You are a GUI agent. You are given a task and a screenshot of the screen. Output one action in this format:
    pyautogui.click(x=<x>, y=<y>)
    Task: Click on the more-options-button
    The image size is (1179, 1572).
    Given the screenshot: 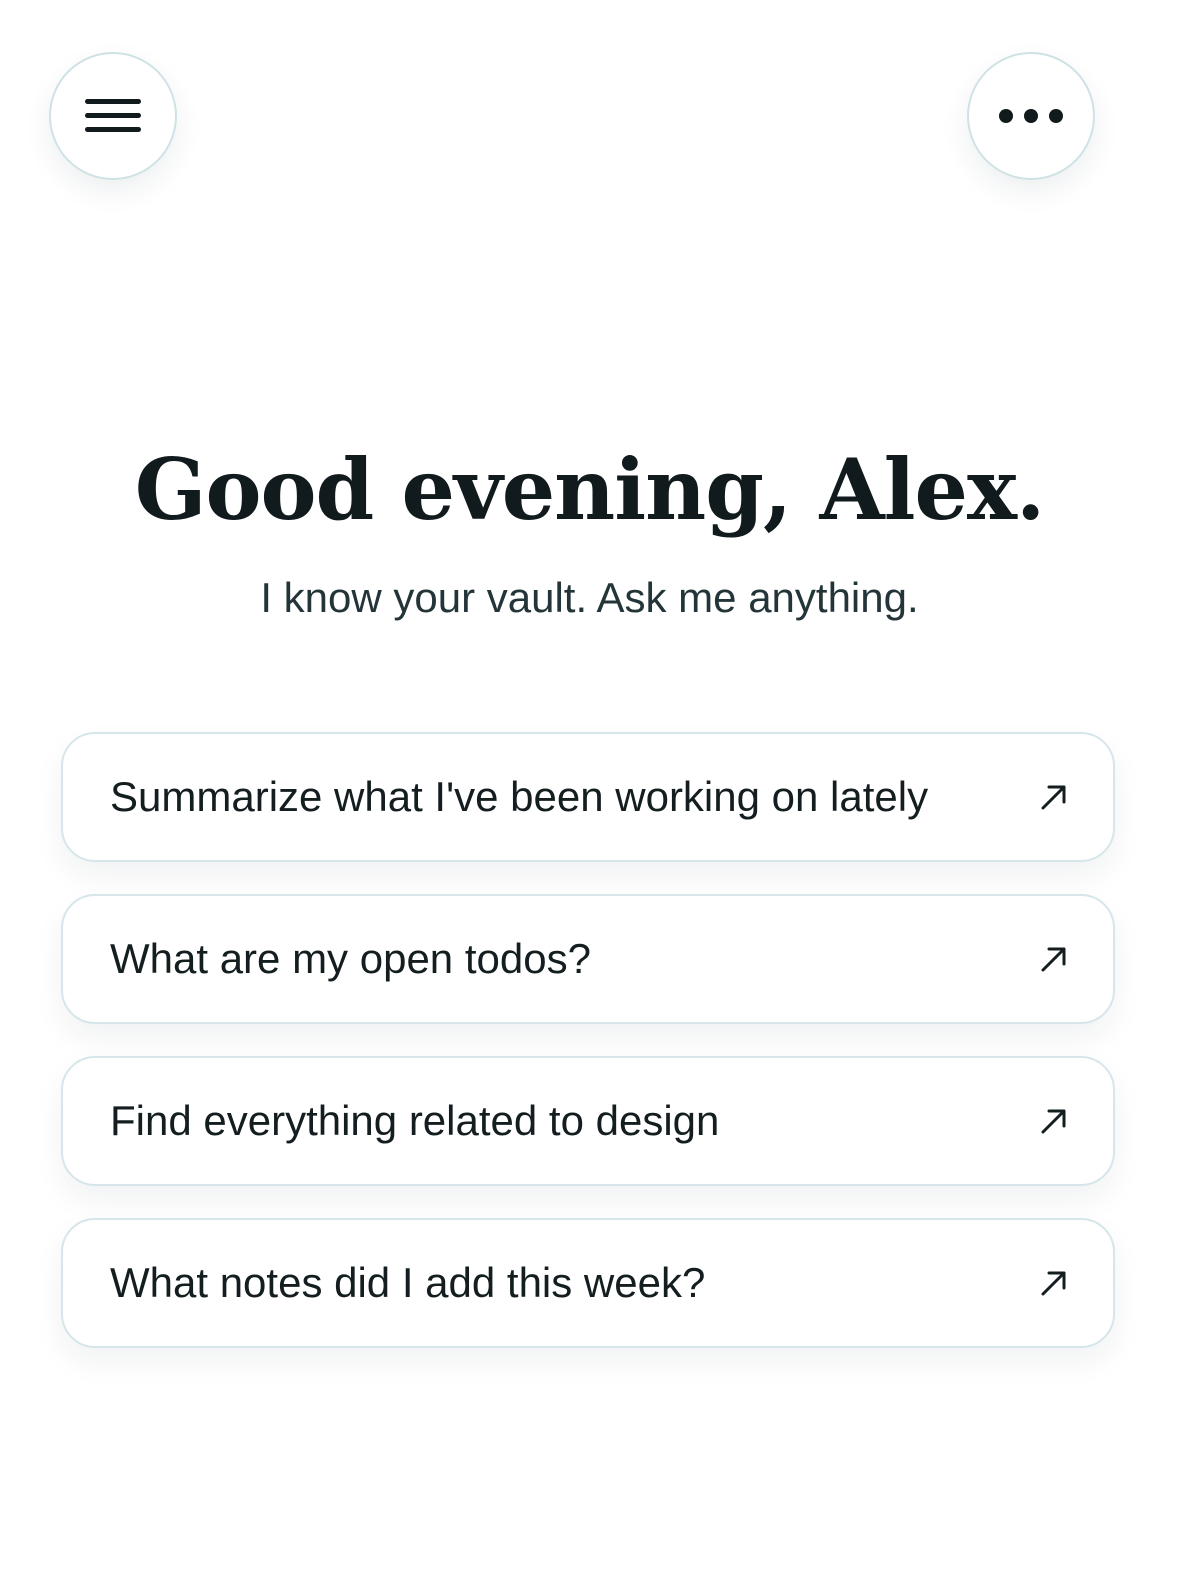 What is the action you would take?
    pyautogui.click(x=1031, y=116)
    